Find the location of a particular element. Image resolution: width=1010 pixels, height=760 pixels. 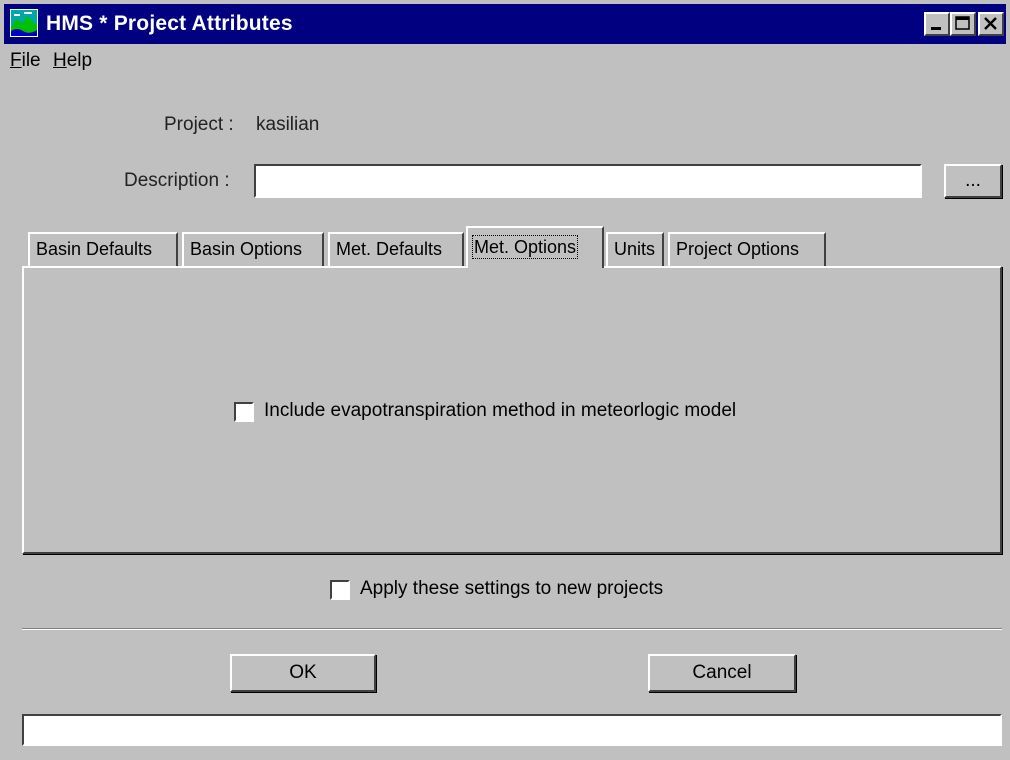

tab-met-options: Met. Options is located at coordinates (535, 247).